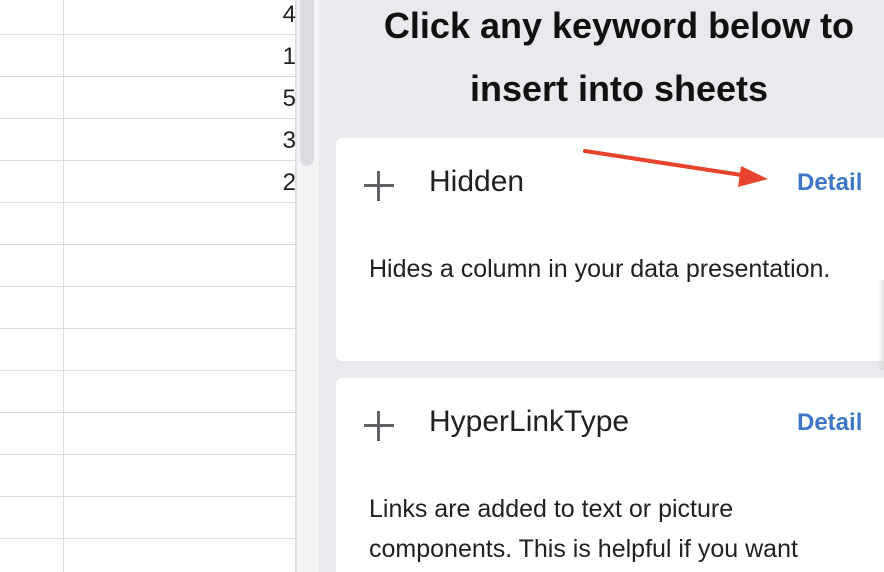  What do you see at coordinates (282, 99) in the screenshot?
I see `cell-value: 5` at bounding box center [282, 99].